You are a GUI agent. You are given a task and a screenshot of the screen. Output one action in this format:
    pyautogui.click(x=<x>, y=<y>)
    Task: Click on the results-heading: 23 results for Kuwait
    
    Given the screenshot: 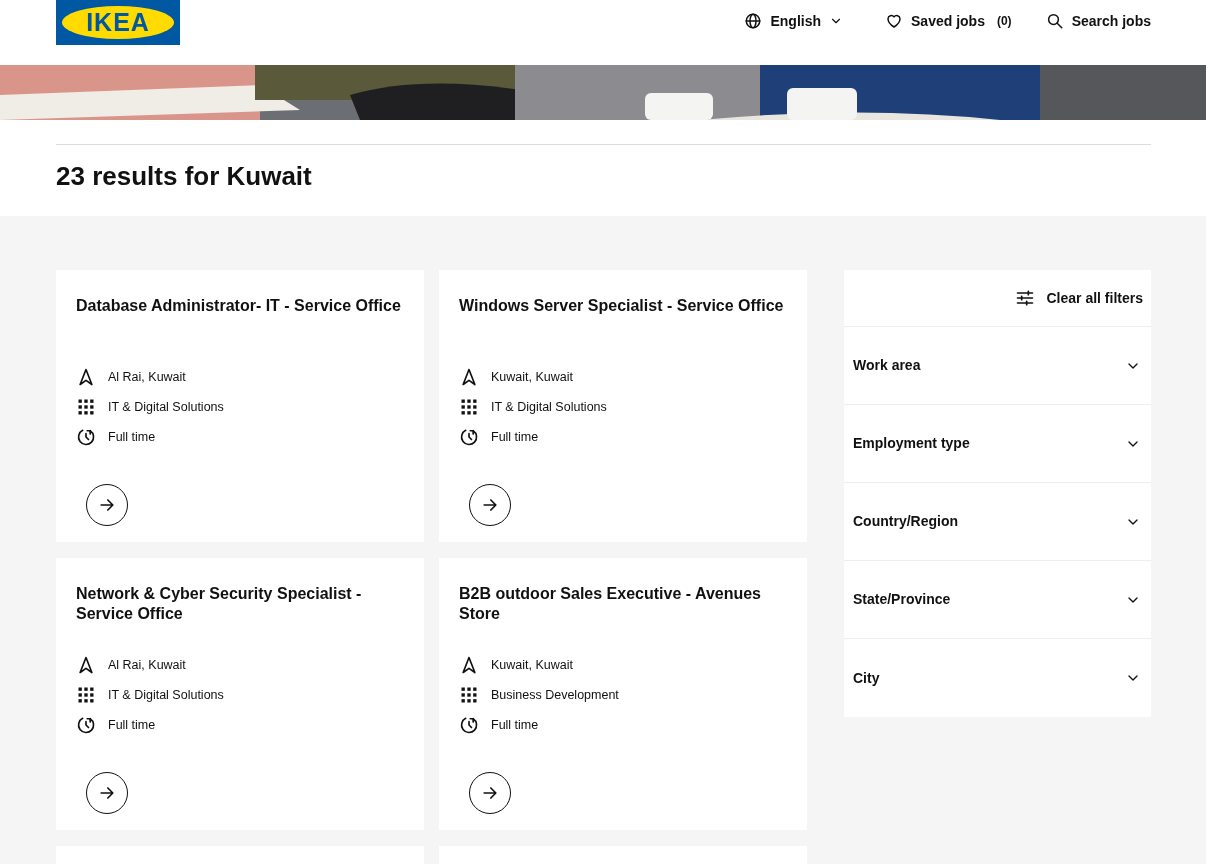 What is the action you would take?
    pyautogui.click(x=184, y=177)
    